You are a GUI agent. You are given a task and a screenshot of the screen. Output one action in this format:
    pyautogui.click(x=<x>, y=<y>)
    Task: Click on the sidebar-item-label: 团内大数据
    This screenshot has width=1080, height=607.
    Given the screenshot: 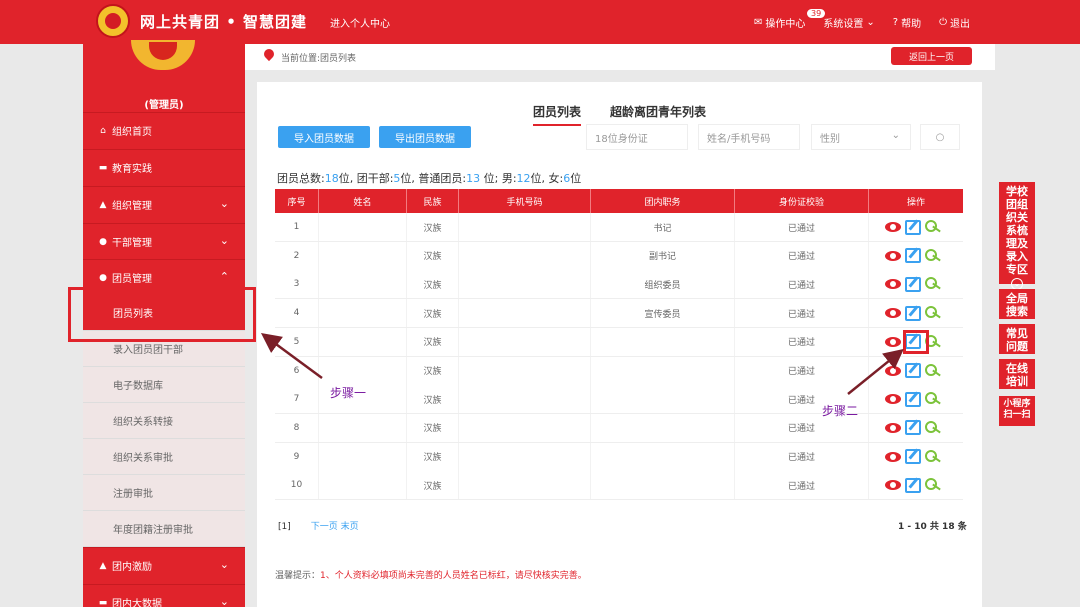 What is the action you would take?
    pyautogui.click(x=137, y=603)
    